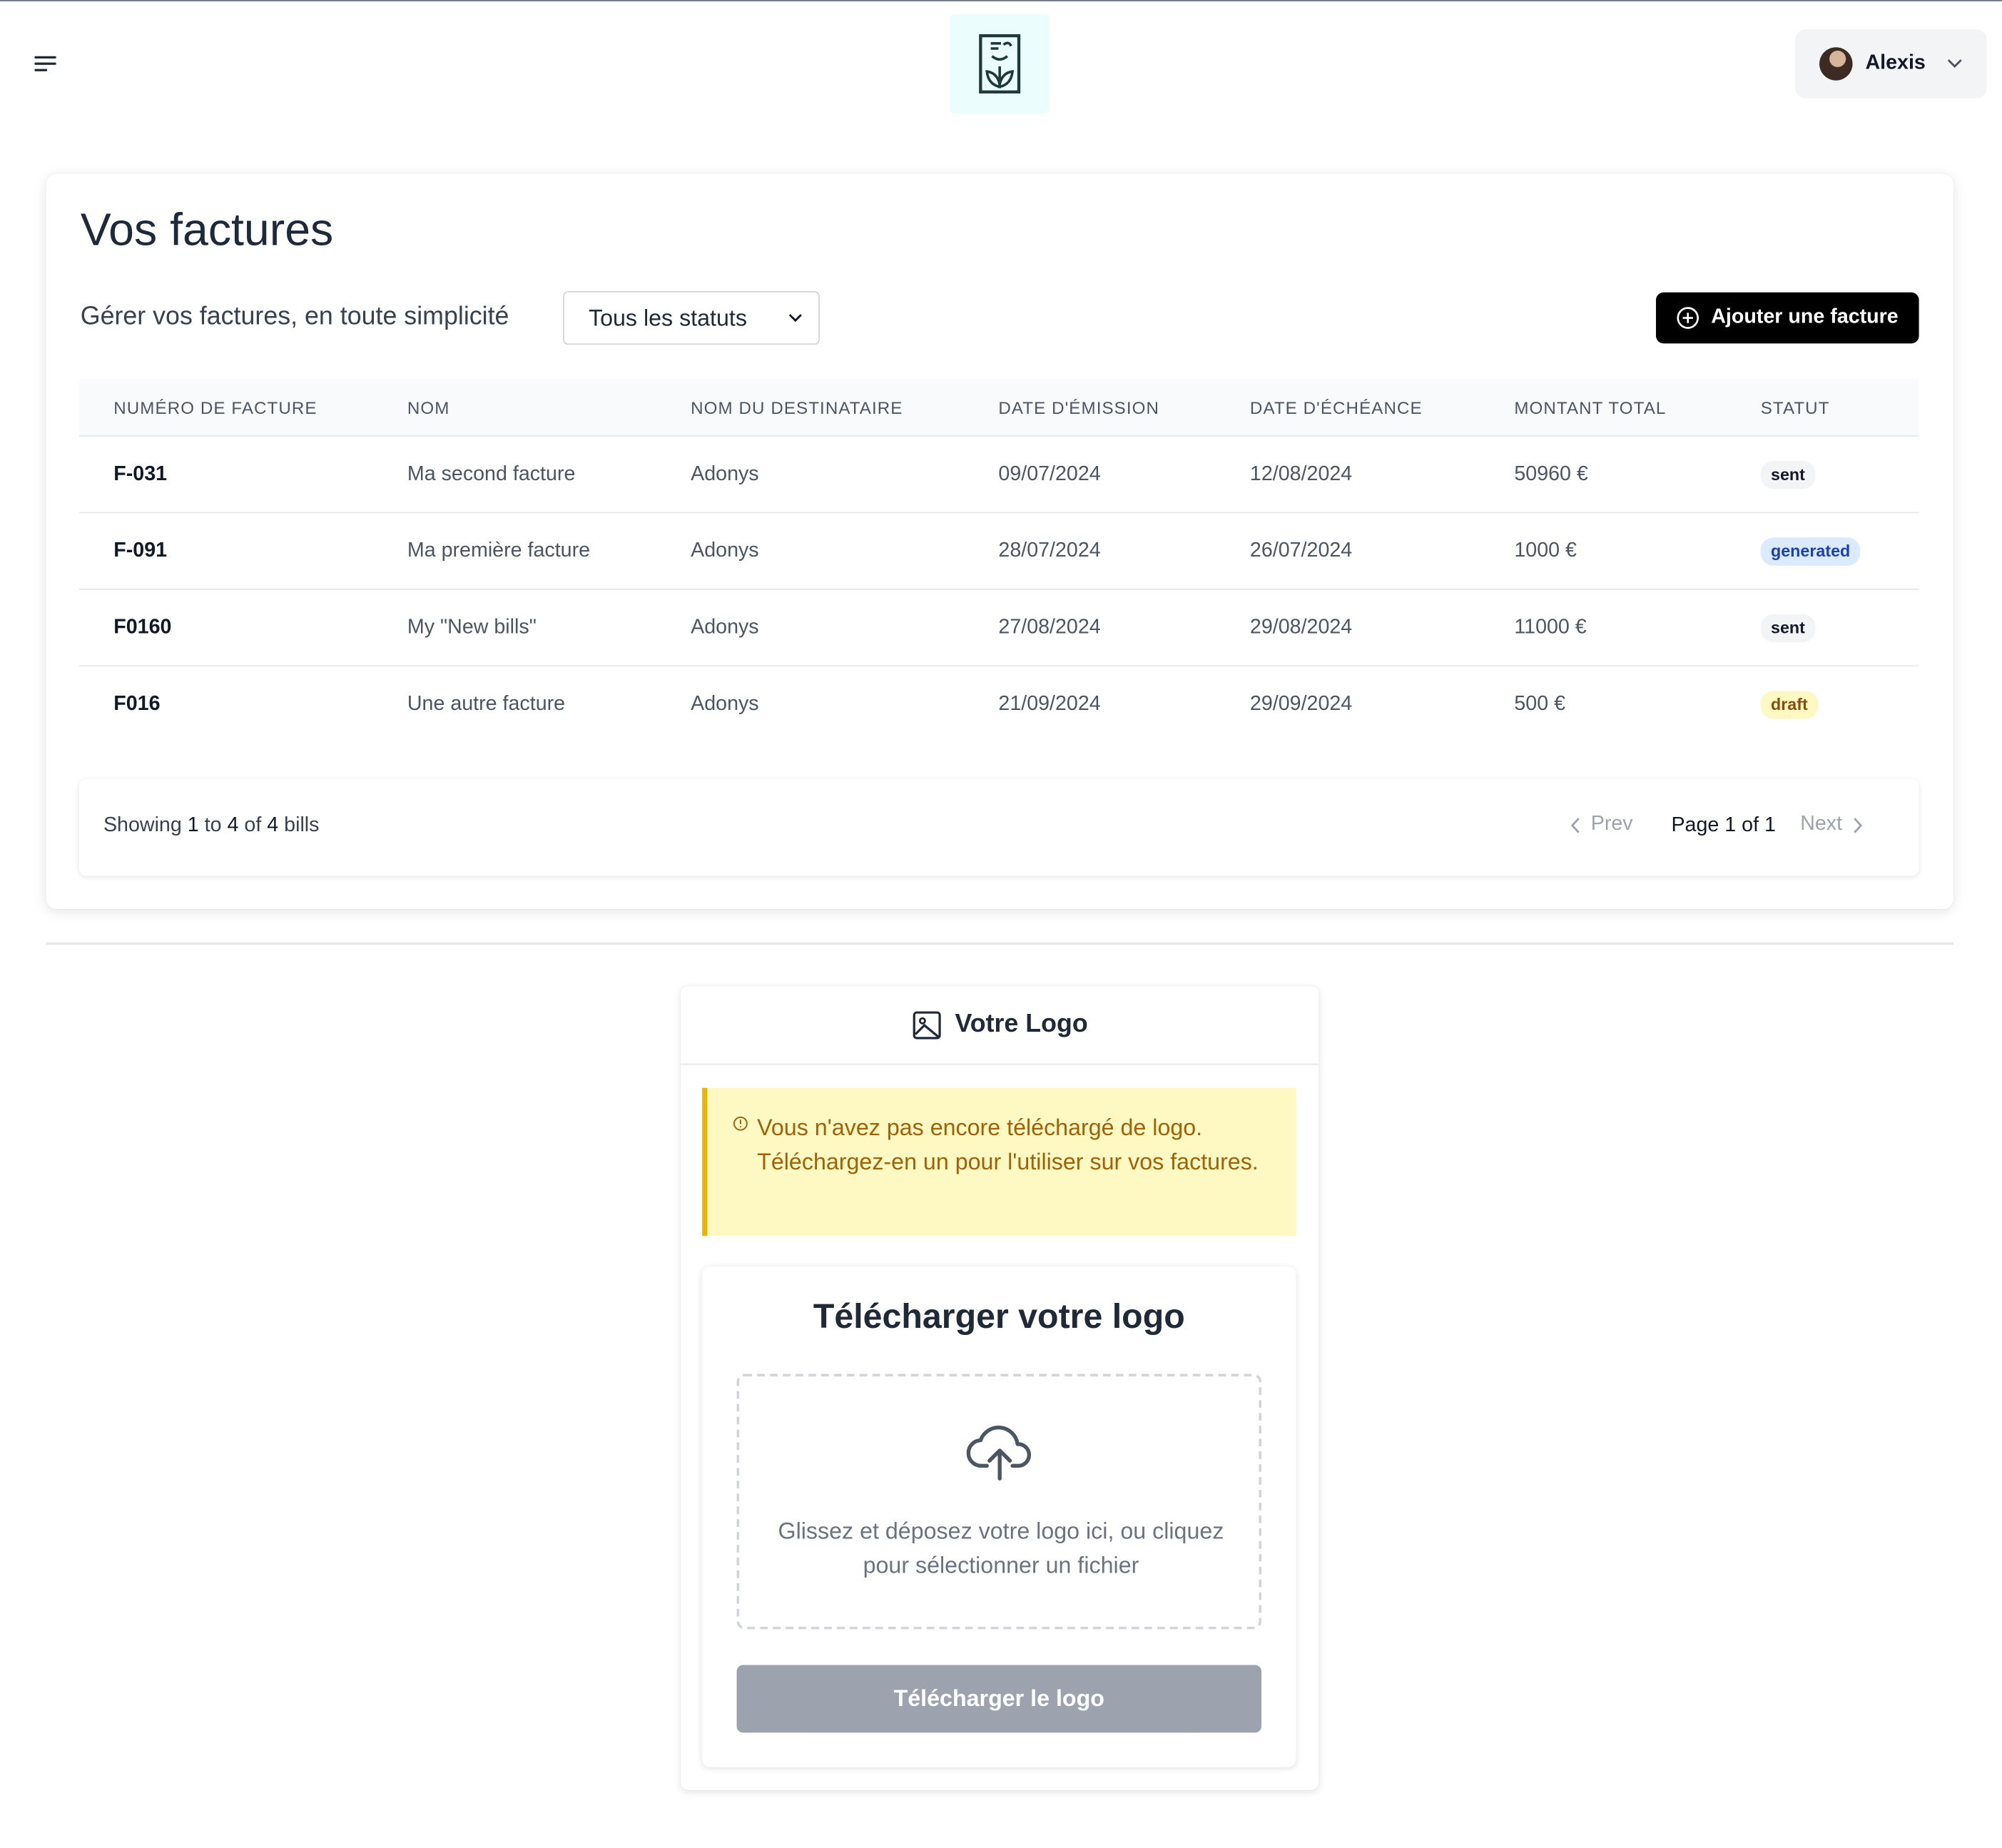 This screenshot has height=1848, width=2002. Describe the element at coordinates (1021, 1024) in the screenshot. I see `logo-card-title: Votre Logo` at that location.